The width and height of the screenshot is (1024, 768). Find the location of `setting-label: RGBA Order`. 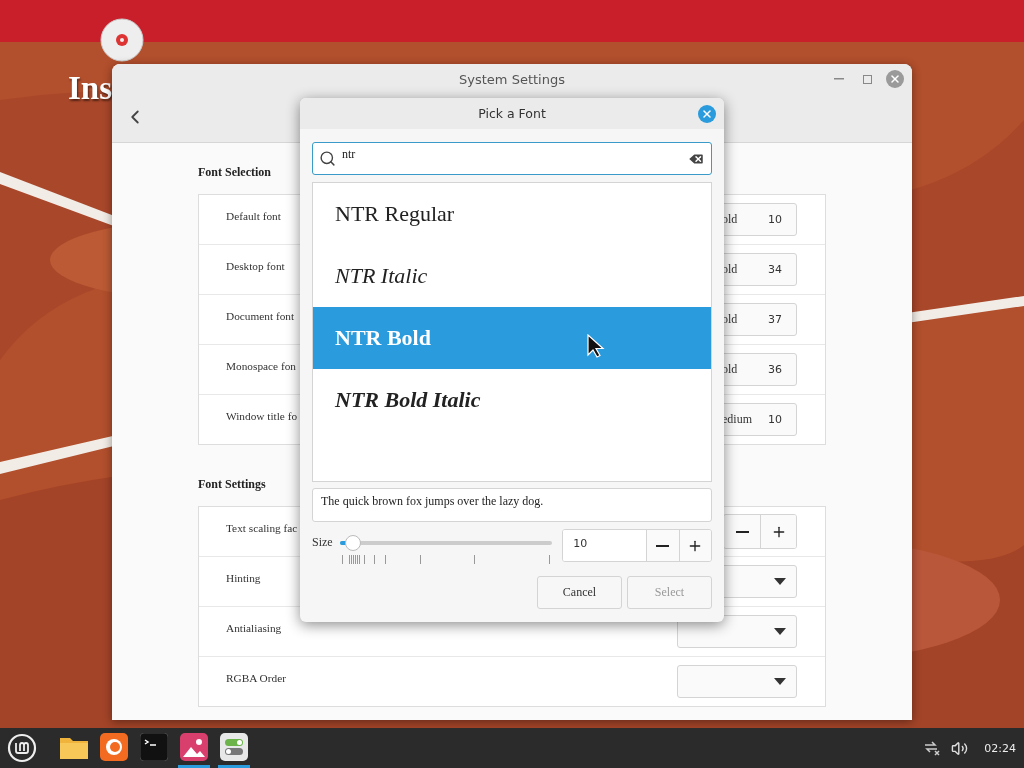

setting-label: RGBA Order is located at coordinates (256, 677).